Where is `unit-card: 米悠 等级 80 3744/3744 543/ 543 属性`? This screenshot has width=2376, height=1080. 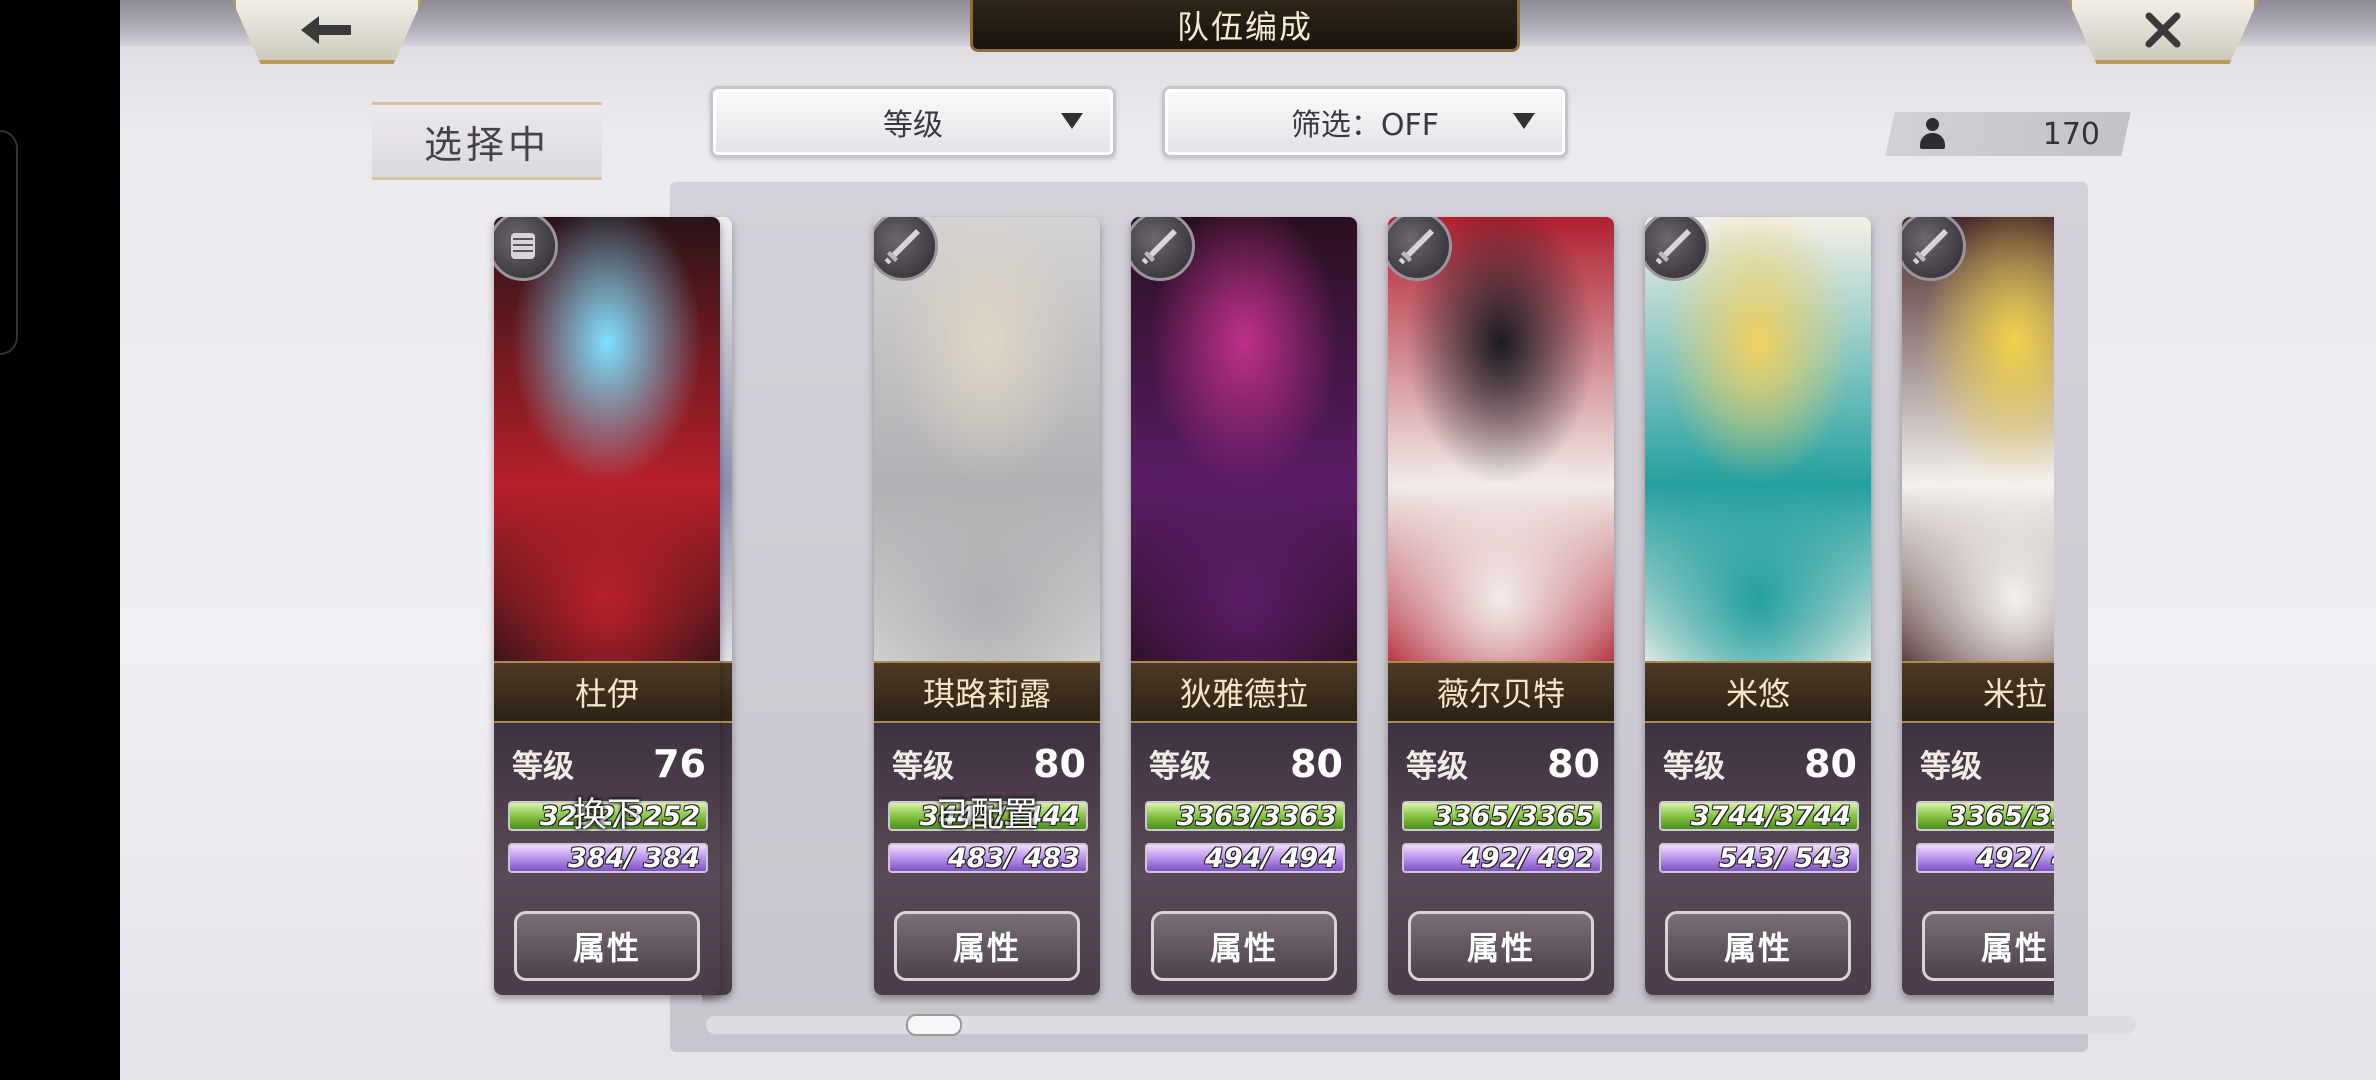 unit-card: 米悠 等级 80 3744/3744 543/ 543 属性 is located at coordinates (1758, 606).